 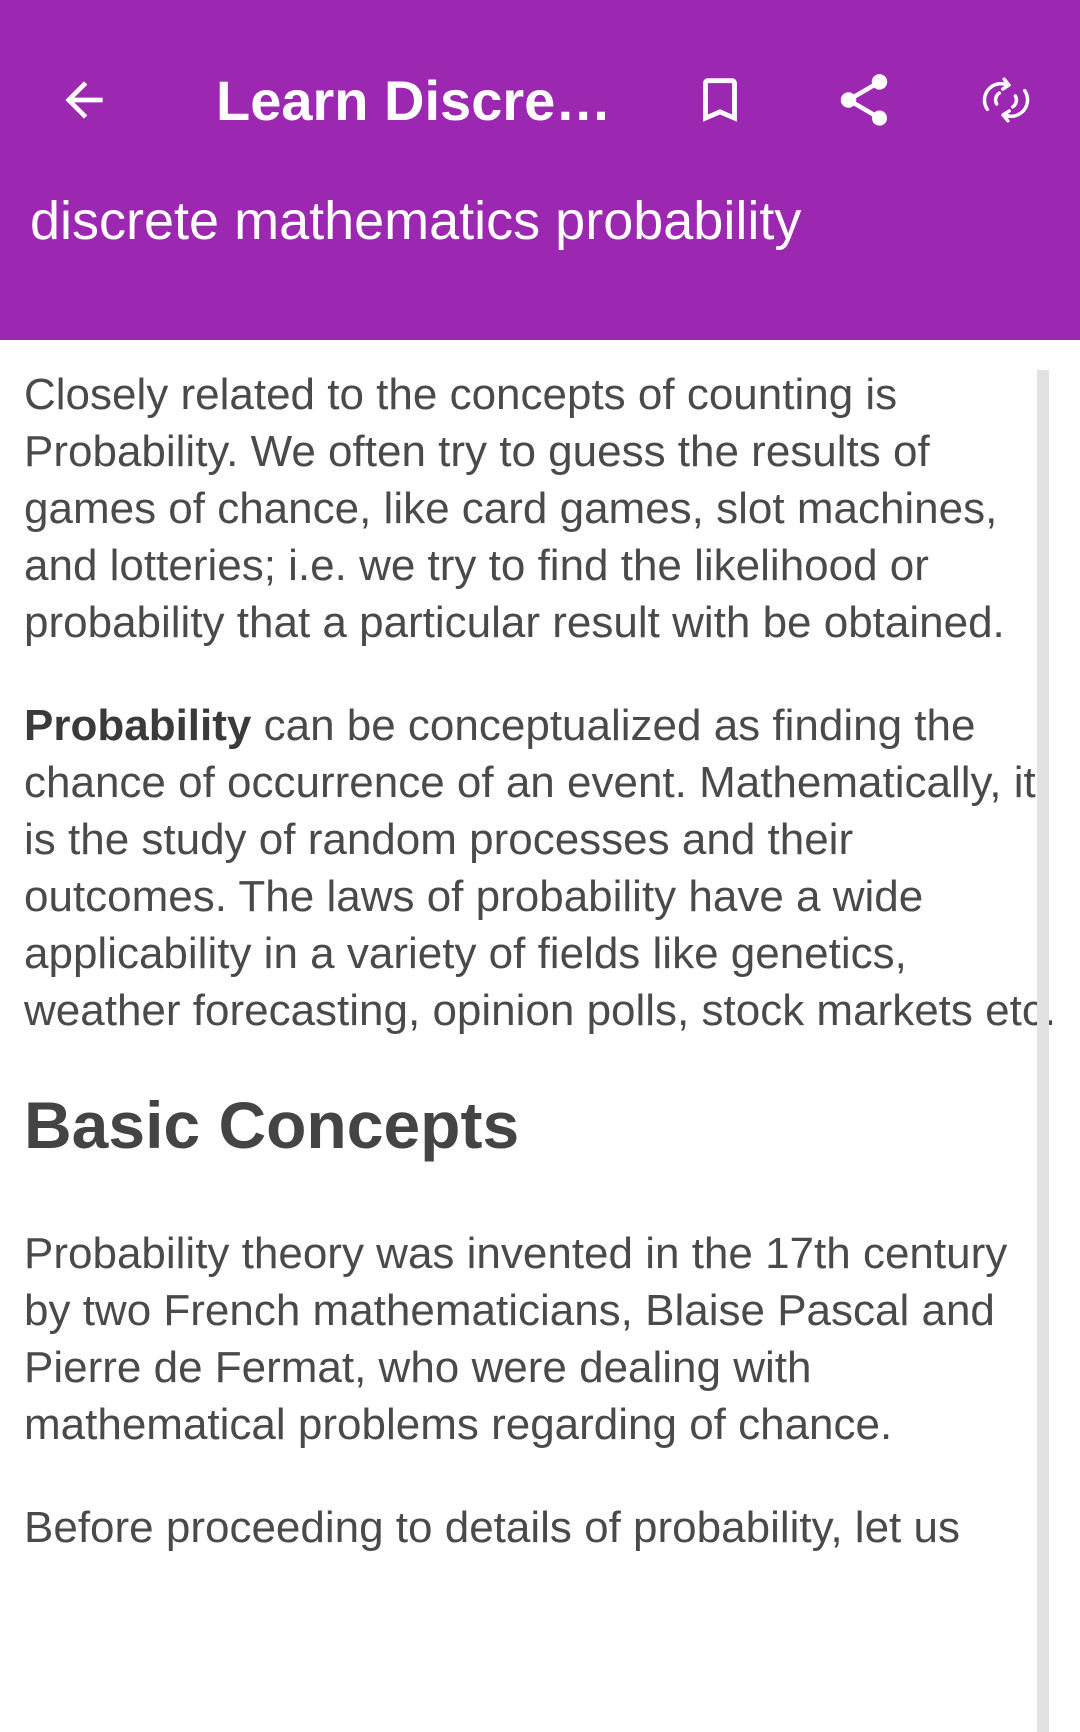 I want to click on page-subtitle: discrete mathematics probability, so click(x=416, y=221).